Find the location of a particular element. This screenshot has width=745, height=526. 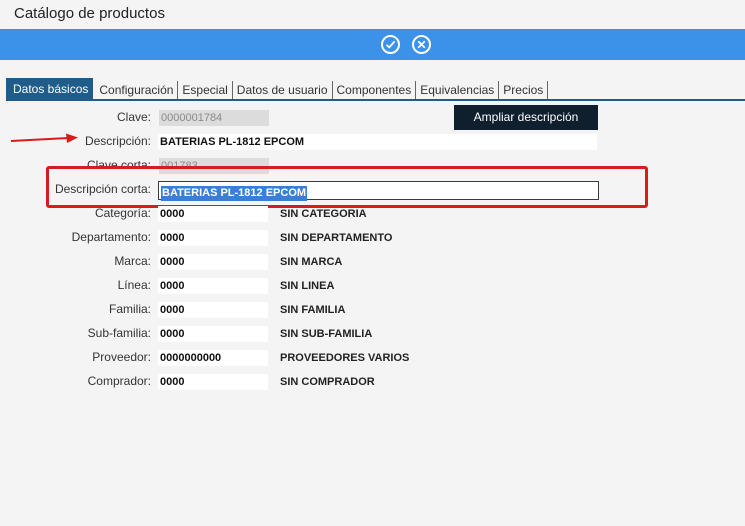

departamento-name: SIN DEPARTAMENTO is located at coordinates (336, 238).